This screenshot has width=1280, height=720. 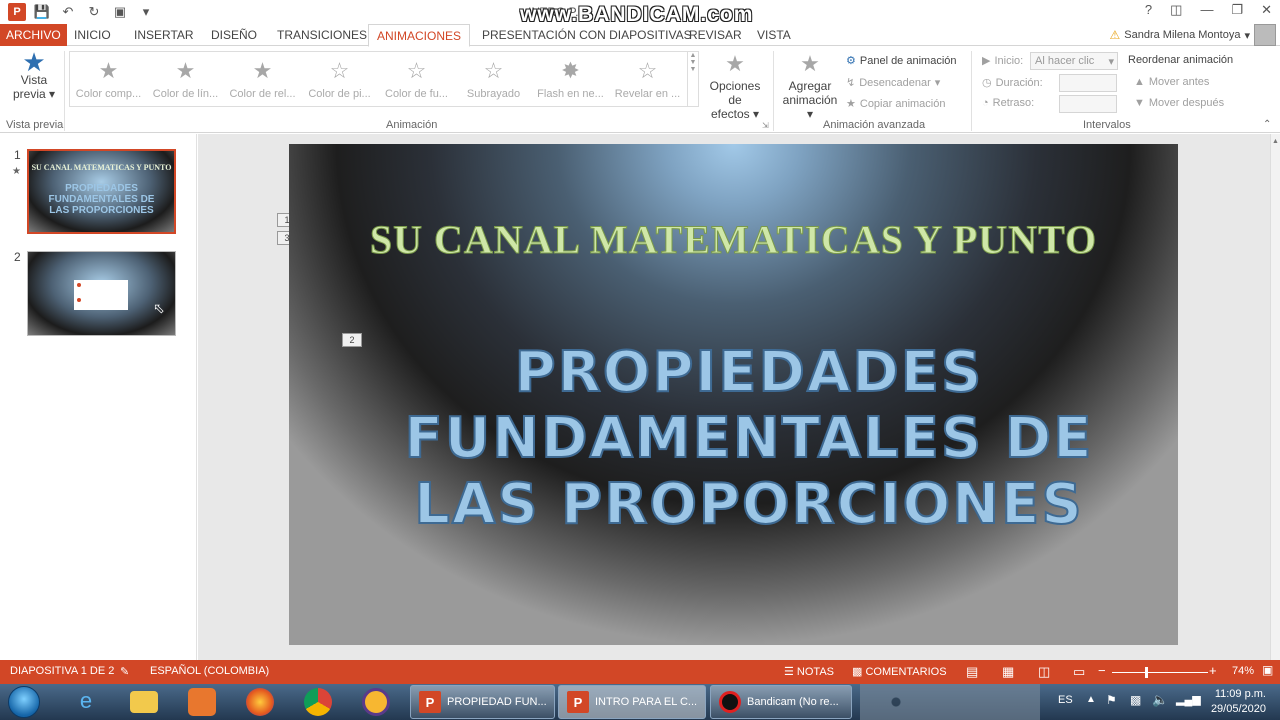 I want to click on minimize-icon: —, so click(x=1206, y=10).